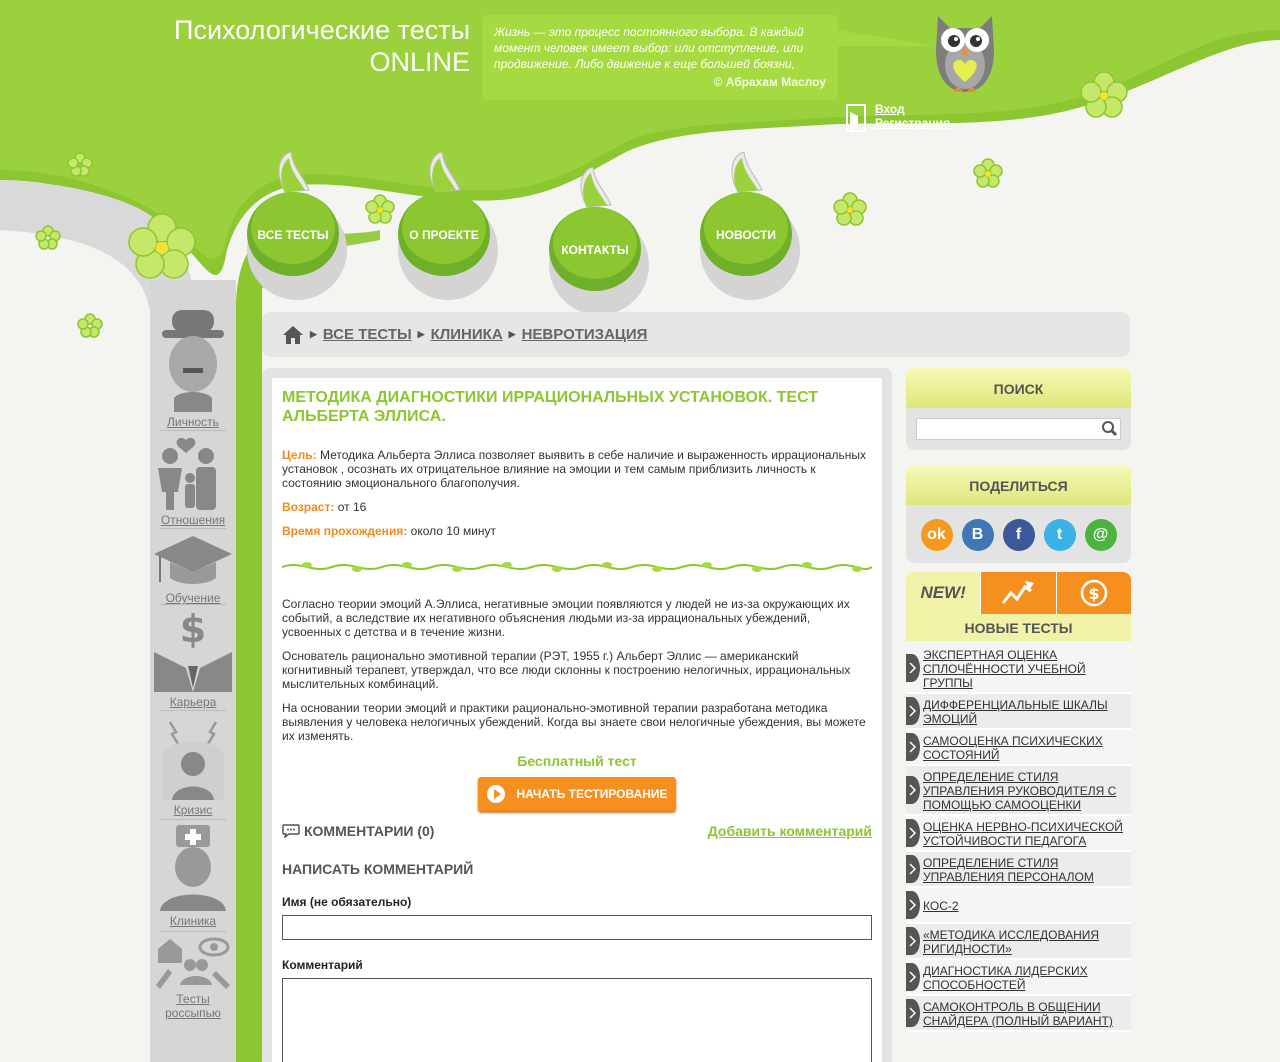 The width and height of the screenshot is (1280, 1062). I want to click on list-item-label: САМООЦЕНКА ПСИХИЧЕСКИХ СОСТОЯНИЙ, so click(1013, 748).